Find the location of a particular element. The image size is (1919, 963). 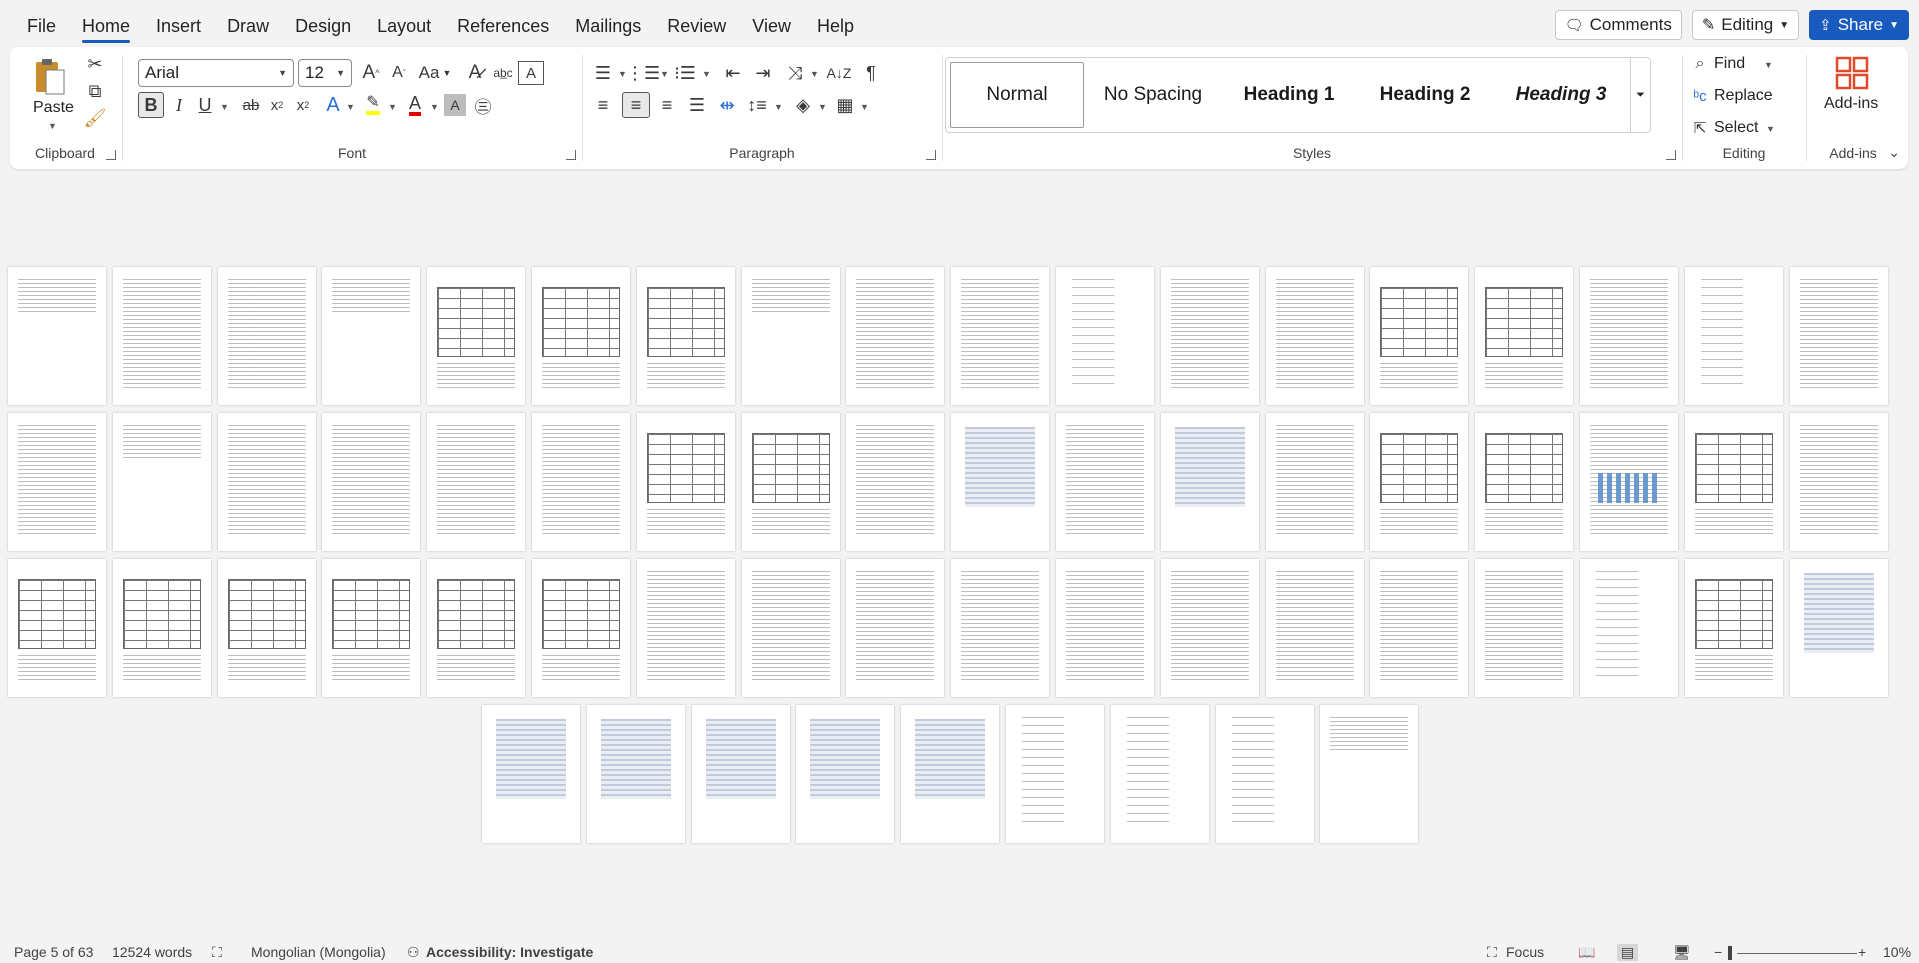

shading-dropdown-icon: ▼ is located at coordinates (822, 107).